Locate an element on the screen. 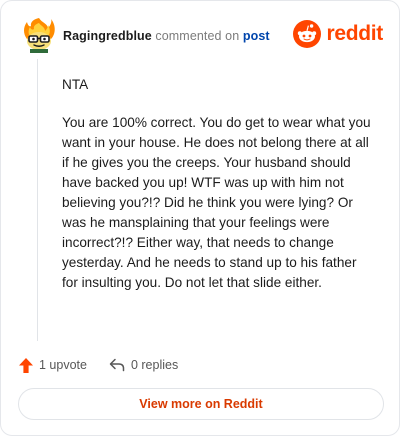  action-text: commented on is located at coordinates (197, 36).